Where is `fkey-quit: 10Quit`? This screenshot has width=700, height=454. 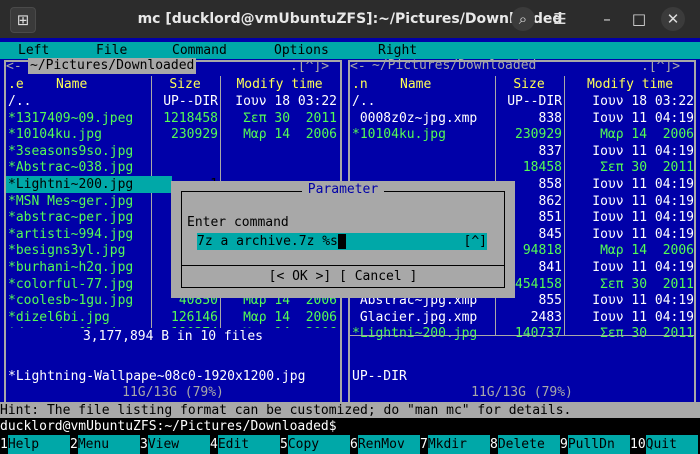 fkey-quit: 10Quit is located at coordinates (664, 444).